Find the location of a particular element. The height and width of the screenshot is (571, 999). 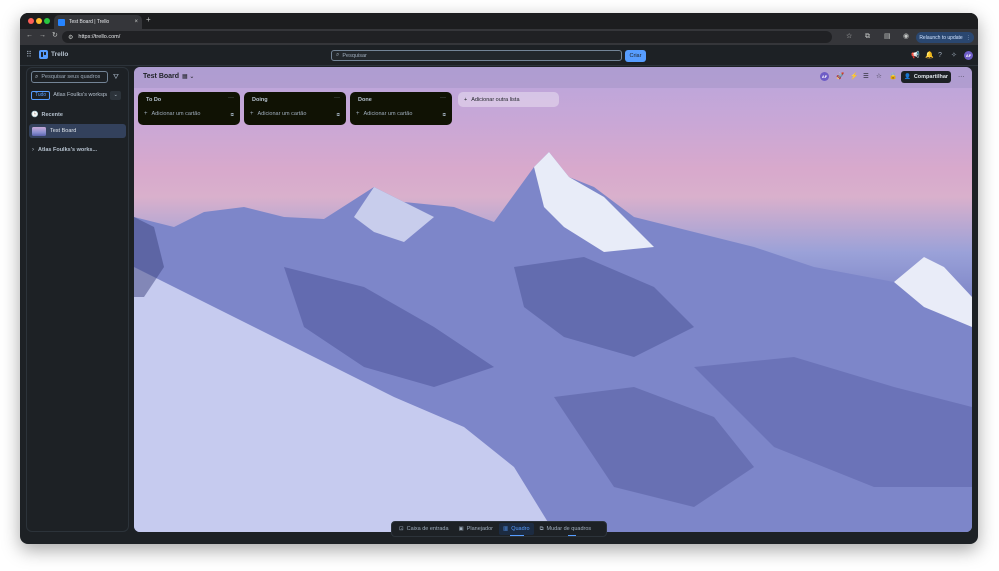

workspace-name: Atlas Foulks's workspace is located at coordinates (80, 95).